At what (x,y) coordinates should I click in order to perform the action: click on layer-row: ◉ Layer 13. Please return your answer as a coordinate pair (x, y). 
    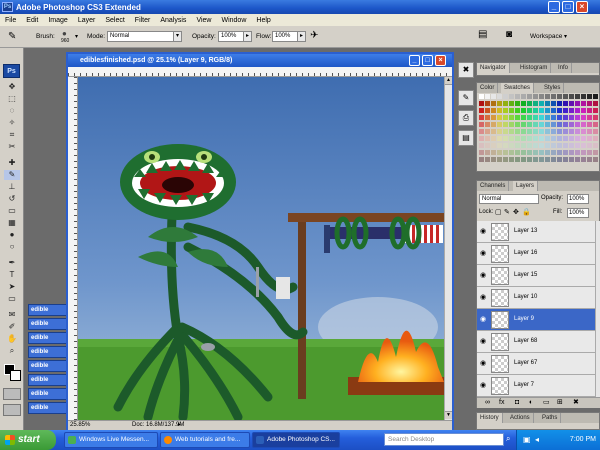
    Looking at the image, I should click on (536, 232).